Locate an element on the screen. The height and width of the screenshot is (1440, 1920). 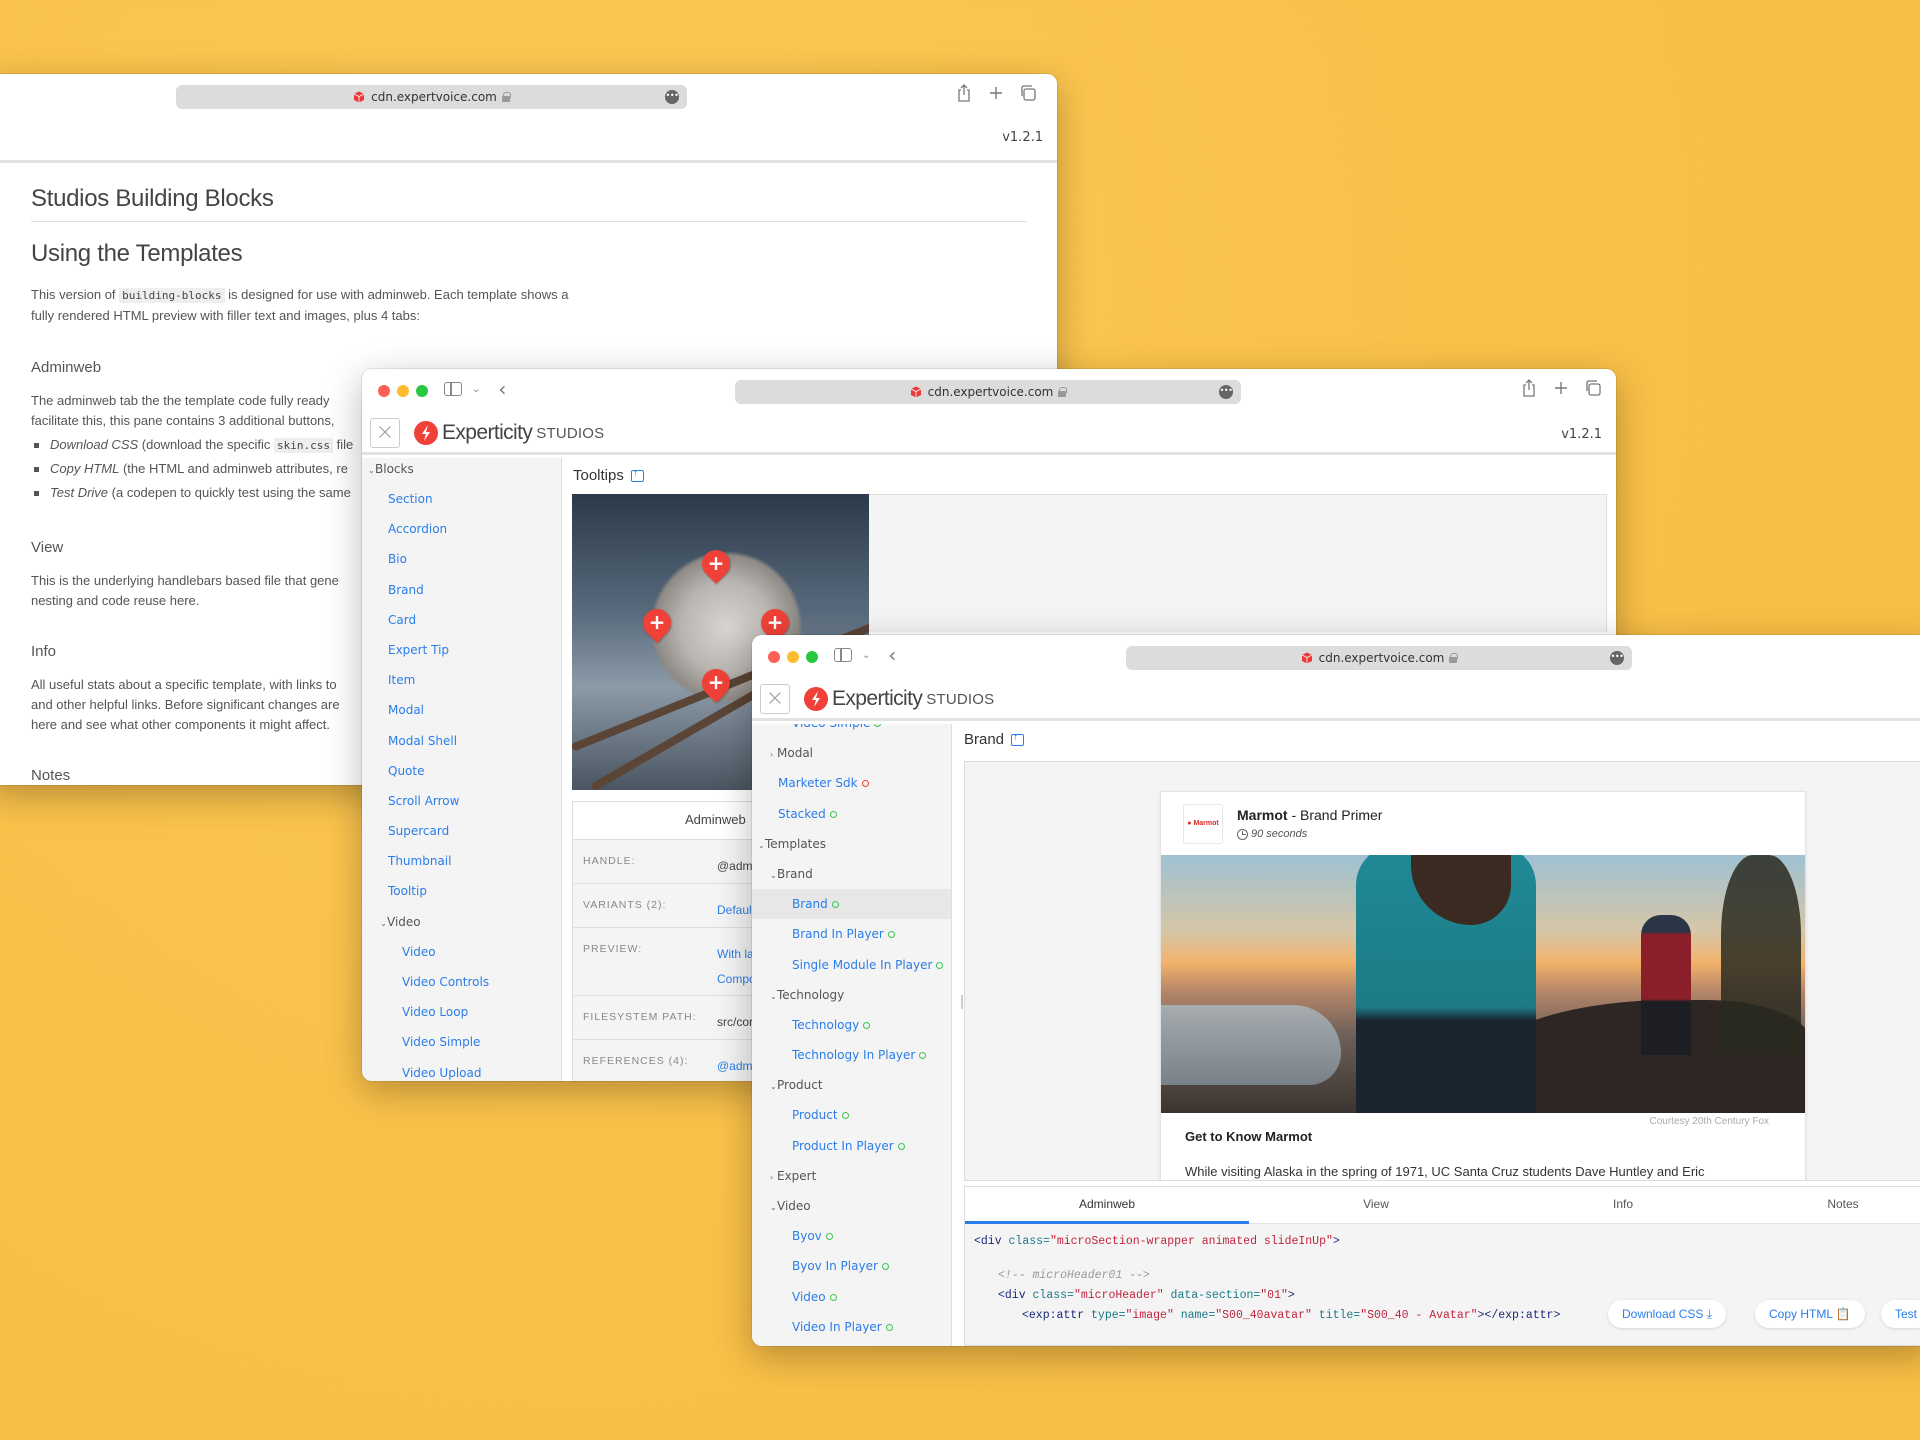
sidebar-item: Technology is located at coordinates (851, 1025).